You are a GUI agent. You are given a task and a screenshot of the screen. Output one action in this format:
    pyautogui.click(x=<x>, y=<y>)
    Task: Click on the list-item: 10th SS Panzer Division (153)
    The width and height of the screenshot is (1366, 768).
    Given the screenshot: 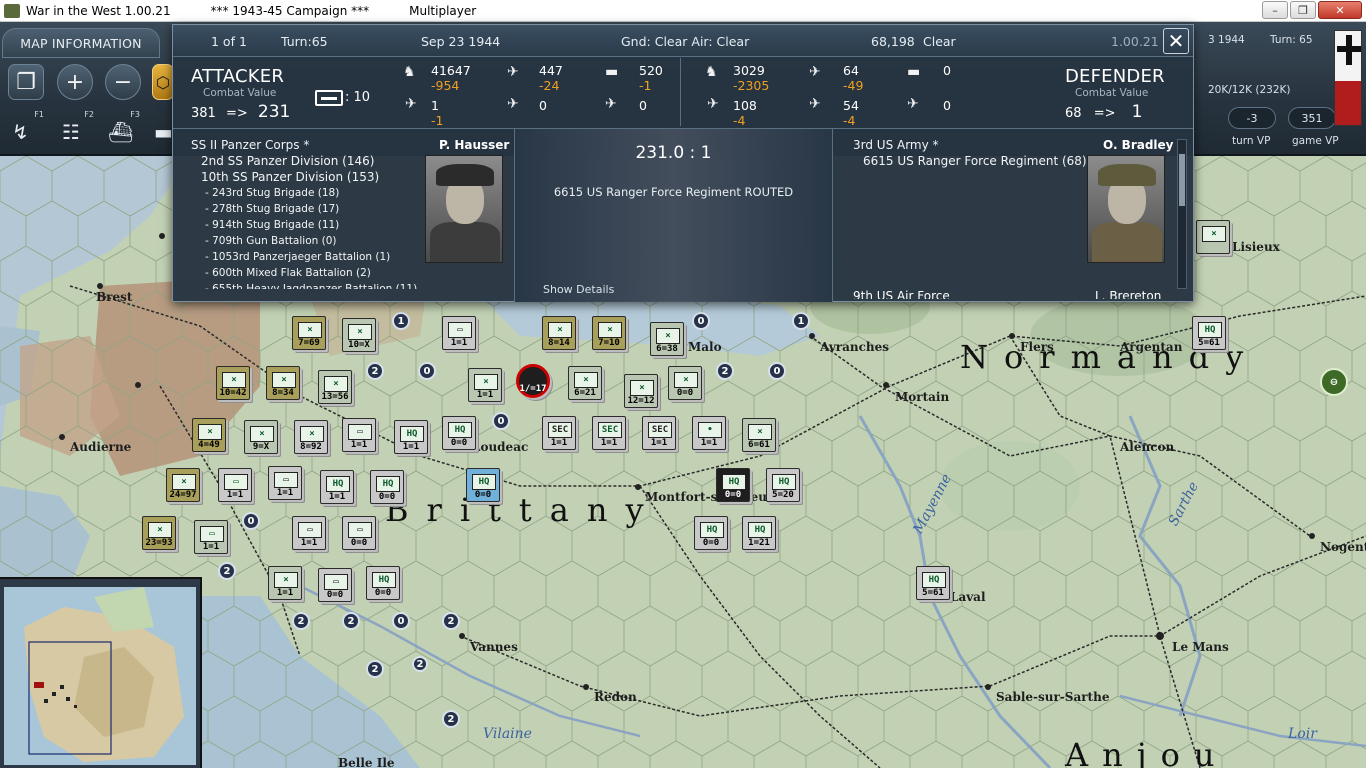 What is the action you would take?
    pyautogui.click(x=304, y=177)
    